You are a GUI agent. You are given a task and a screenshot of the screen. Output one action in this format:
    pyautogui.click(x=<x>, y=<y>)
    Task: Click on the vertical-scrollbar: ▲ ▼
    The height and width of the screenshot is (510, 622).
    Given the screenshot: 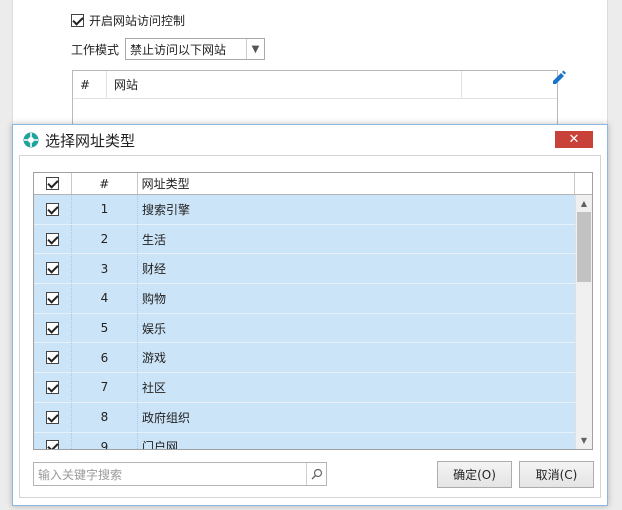 What is the action you would take?
    pyautogui.click(x=583, y=322)
    